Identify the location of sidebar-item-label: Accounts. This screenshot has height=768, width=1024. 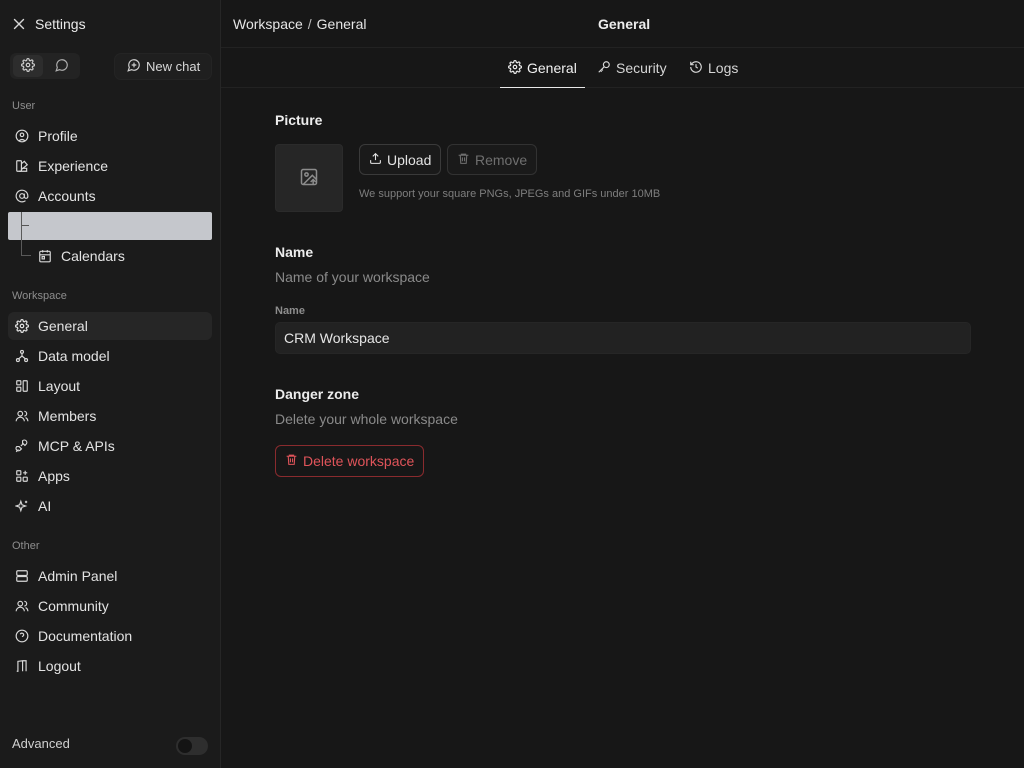
(67, 196).